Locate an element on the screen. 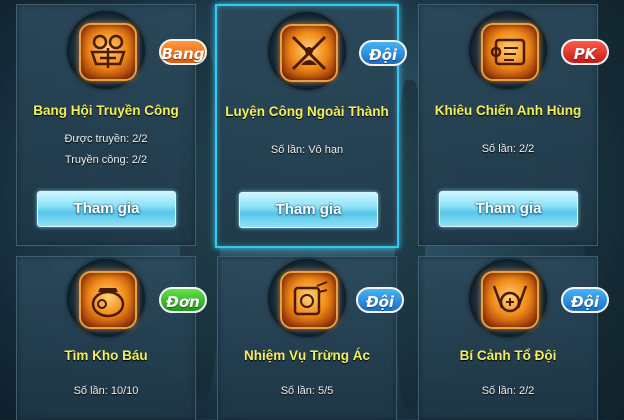 The height and width of the screenshot is (420, 624). activity-title: Nhiệm Vụ Trừng Ác is located at coordinates (307, 355).